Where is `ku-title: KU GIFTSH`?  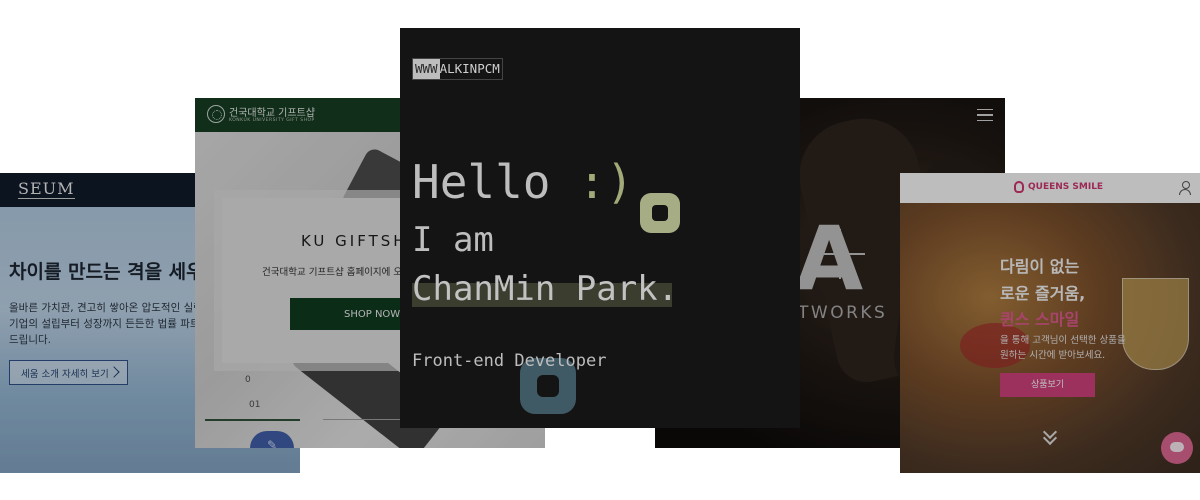 ku-title: KU GIFTSH is located at coordinates (354, 241).